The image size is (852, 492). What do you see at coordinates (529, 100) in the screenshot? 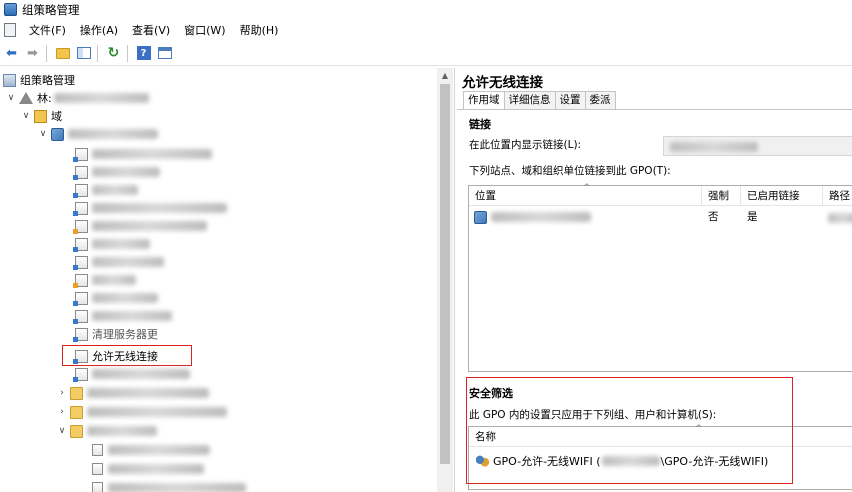
I see `tab-details: 详细信息` at bounding box center [529, 100].